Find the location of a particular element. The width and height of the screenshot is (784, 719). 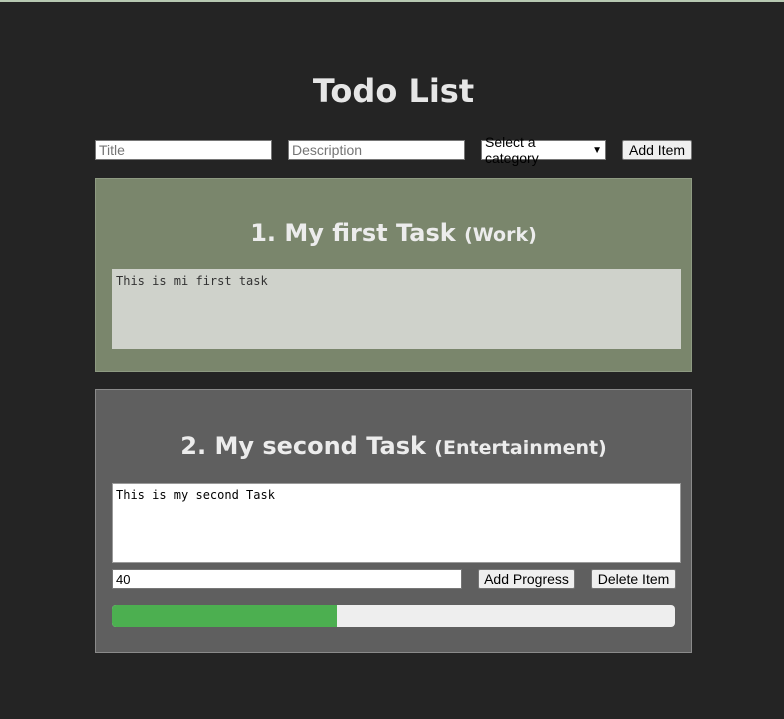

progress-input: 40 is located at coordinates (287, 579).